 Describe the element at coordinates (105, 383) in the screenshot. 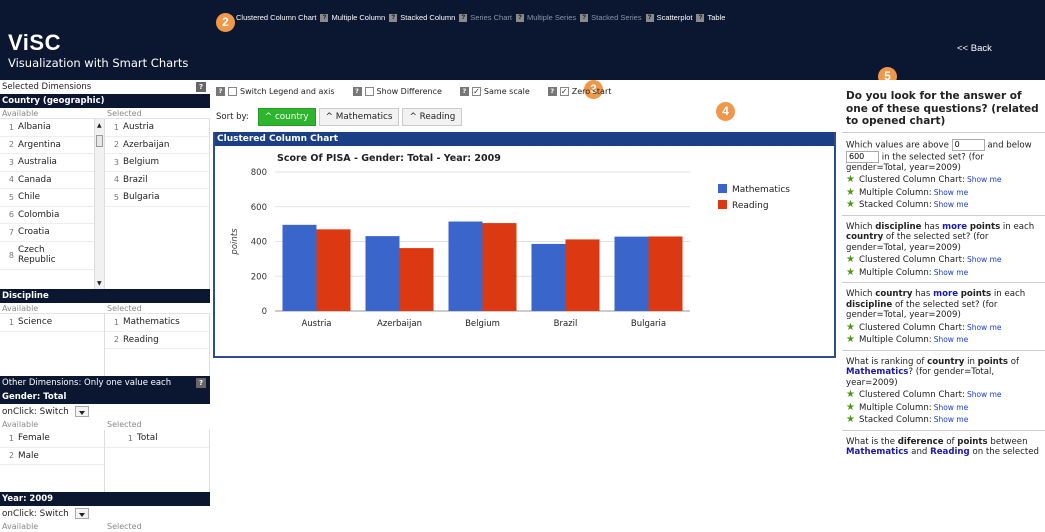

I see `other-dimensions-header: Other Dimensions: Only one value each ?` at that location.